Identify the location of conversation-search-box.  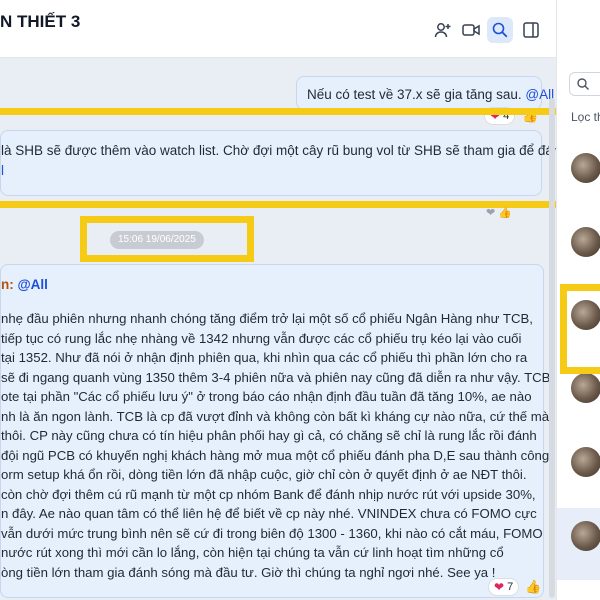
(584, 84).